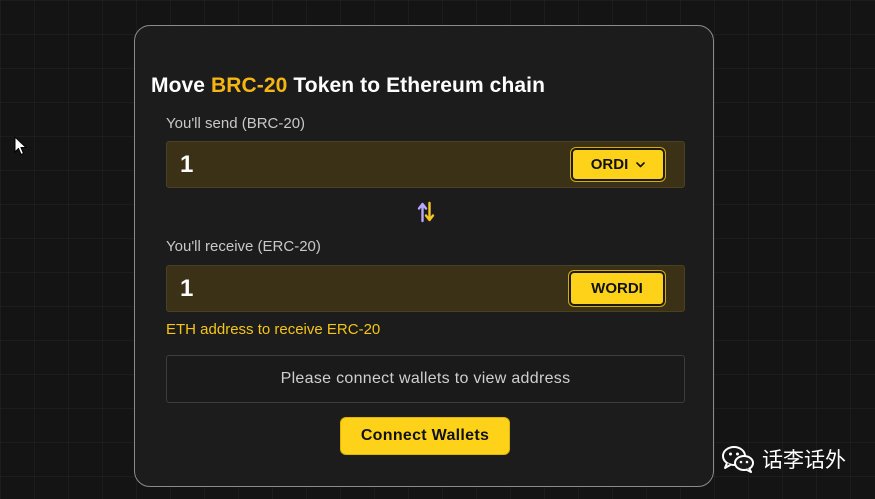  I want to click on receive-token-button: WORDI, so click(617, 288).